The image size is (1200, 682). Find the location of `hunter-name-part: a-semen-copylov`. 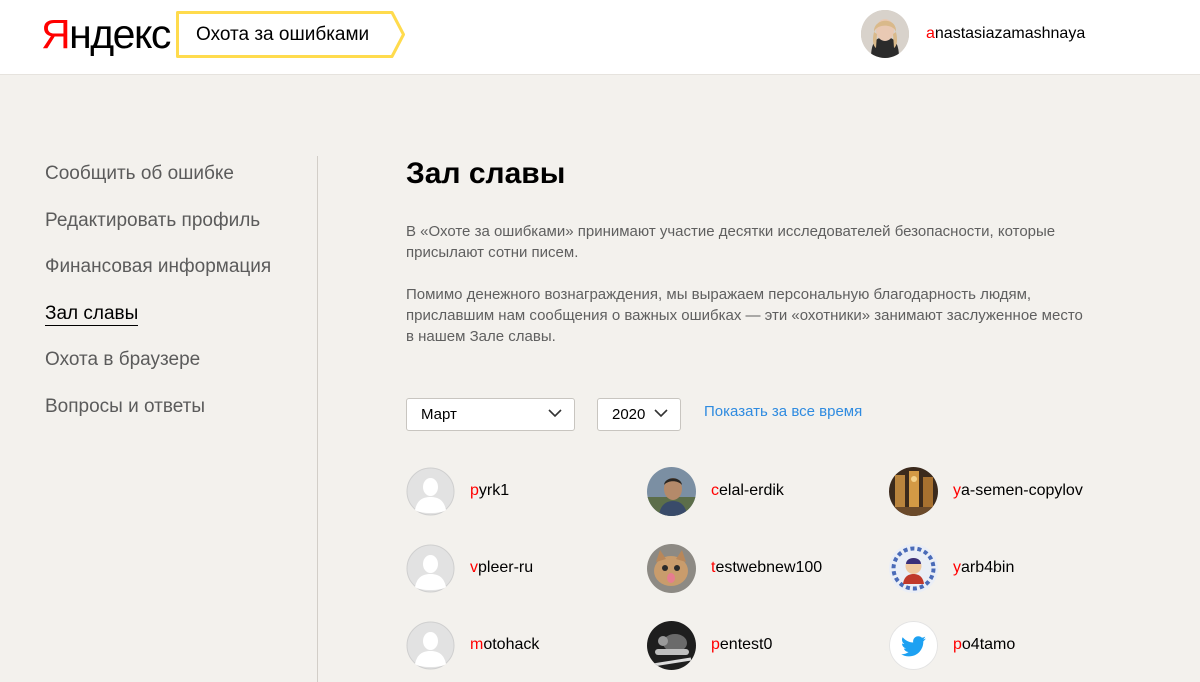

hunter-name-part: a-semen-copylov is located at coordinates (1022, 490).